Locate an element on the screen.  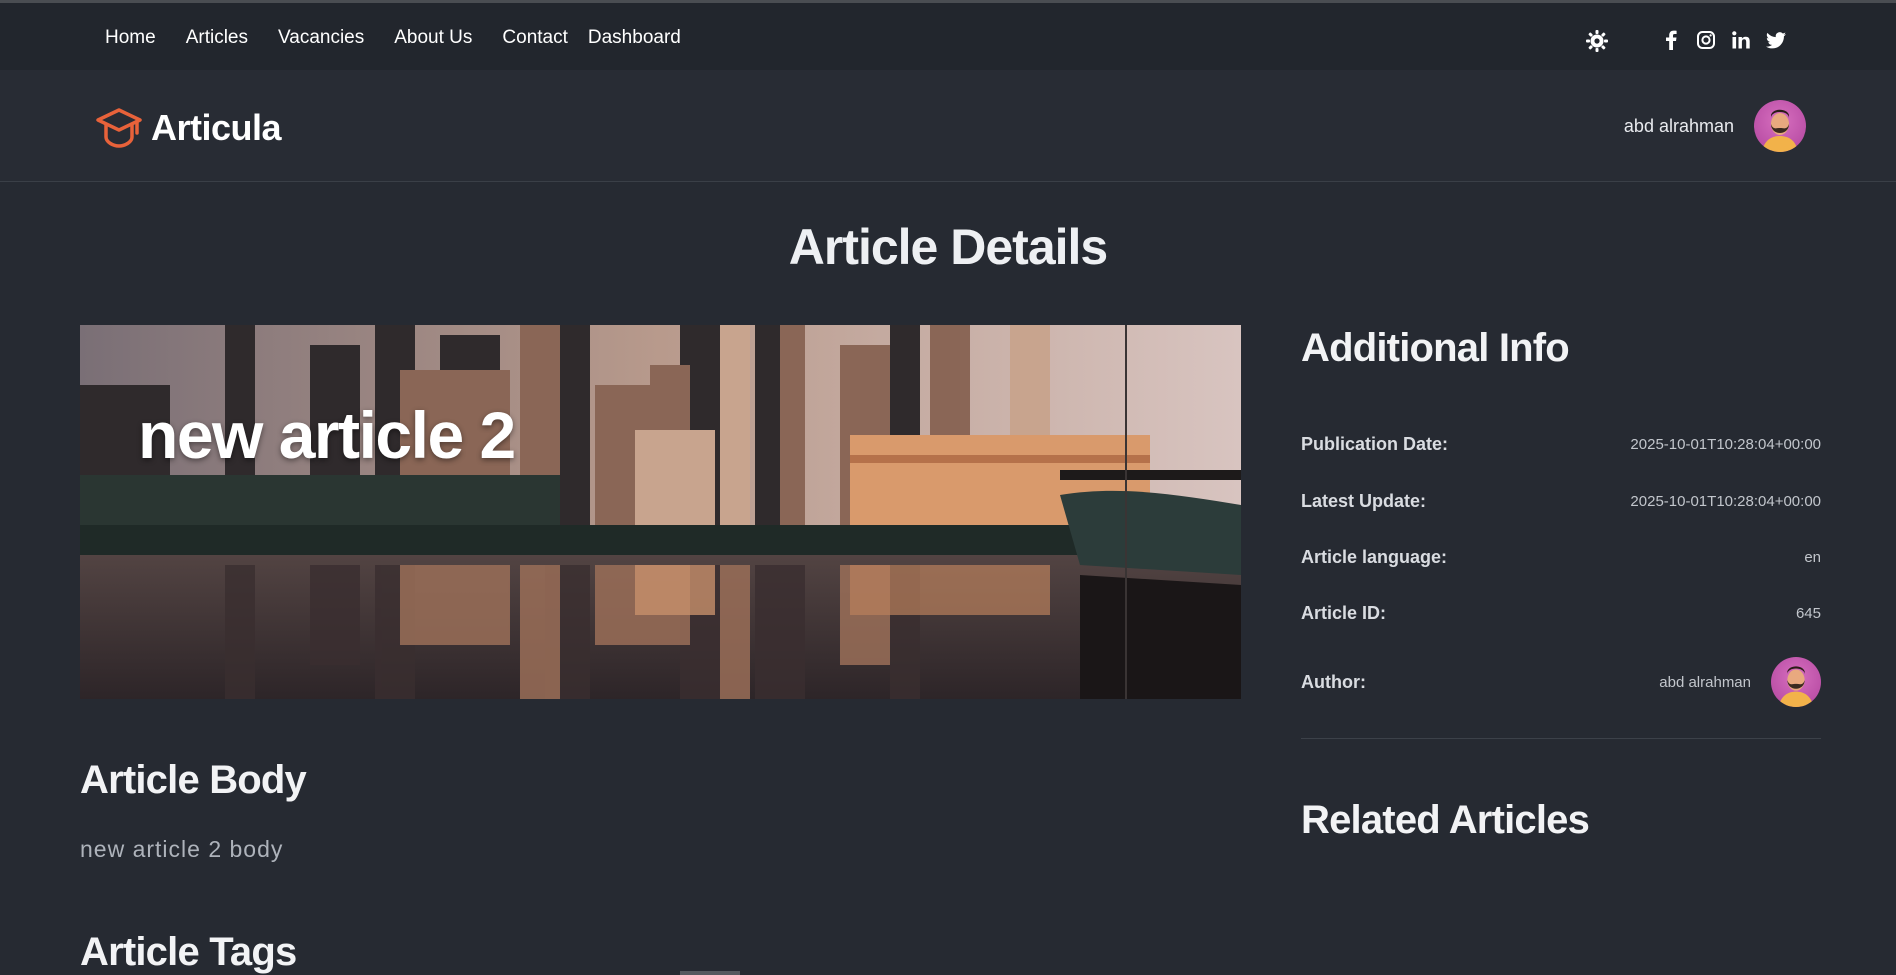
info-label: Article language: is located at coordinates (1374, 557).